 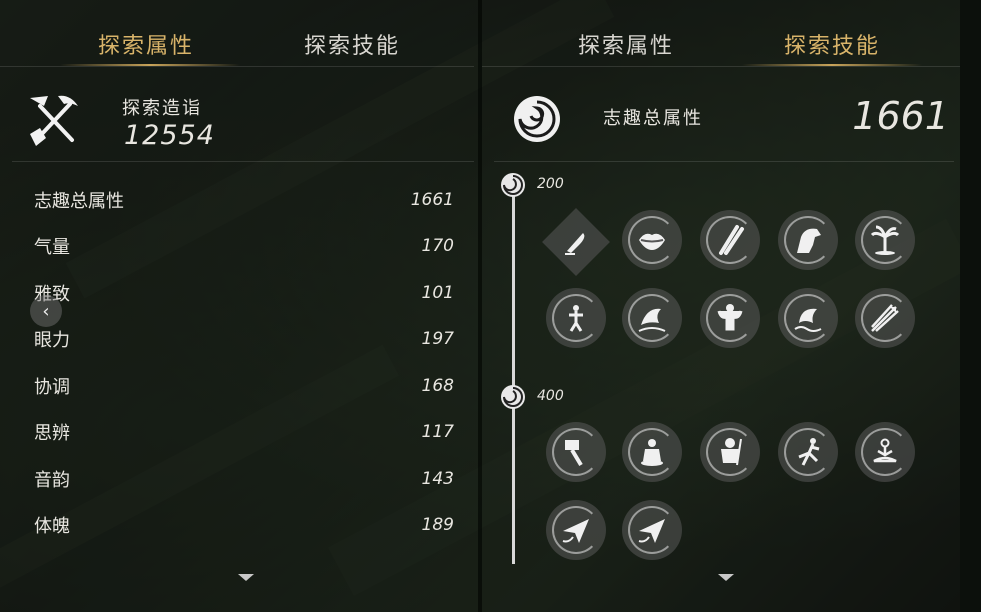 I want to click on attribute-name: 志趣总属性, so click(x=79, y=201).